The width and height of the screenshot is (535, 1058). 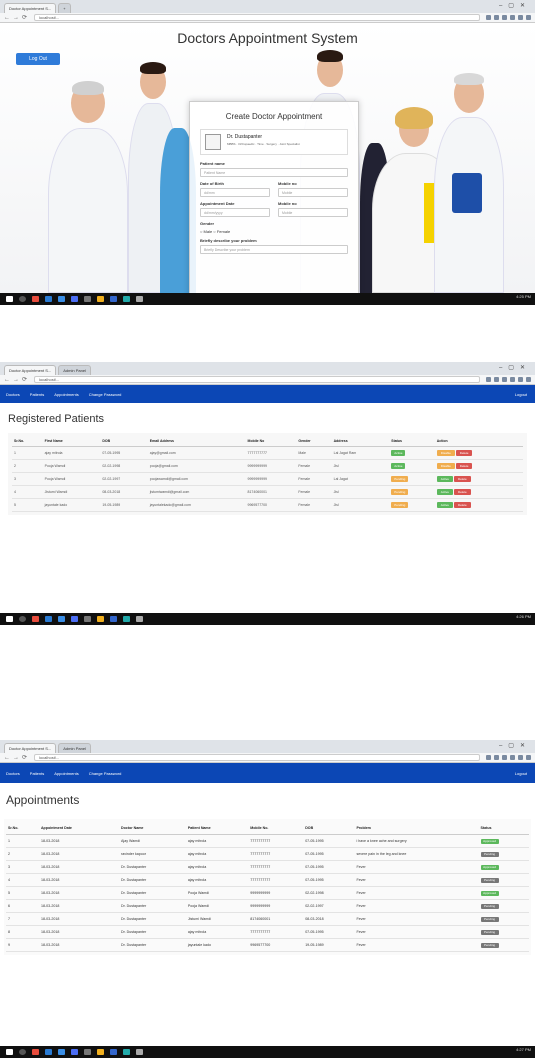 What do you see at coordinates (523, 617) in the screenshot?
I see `taskbar-clock: 4:26 PM` at bounding box center [523, 617].